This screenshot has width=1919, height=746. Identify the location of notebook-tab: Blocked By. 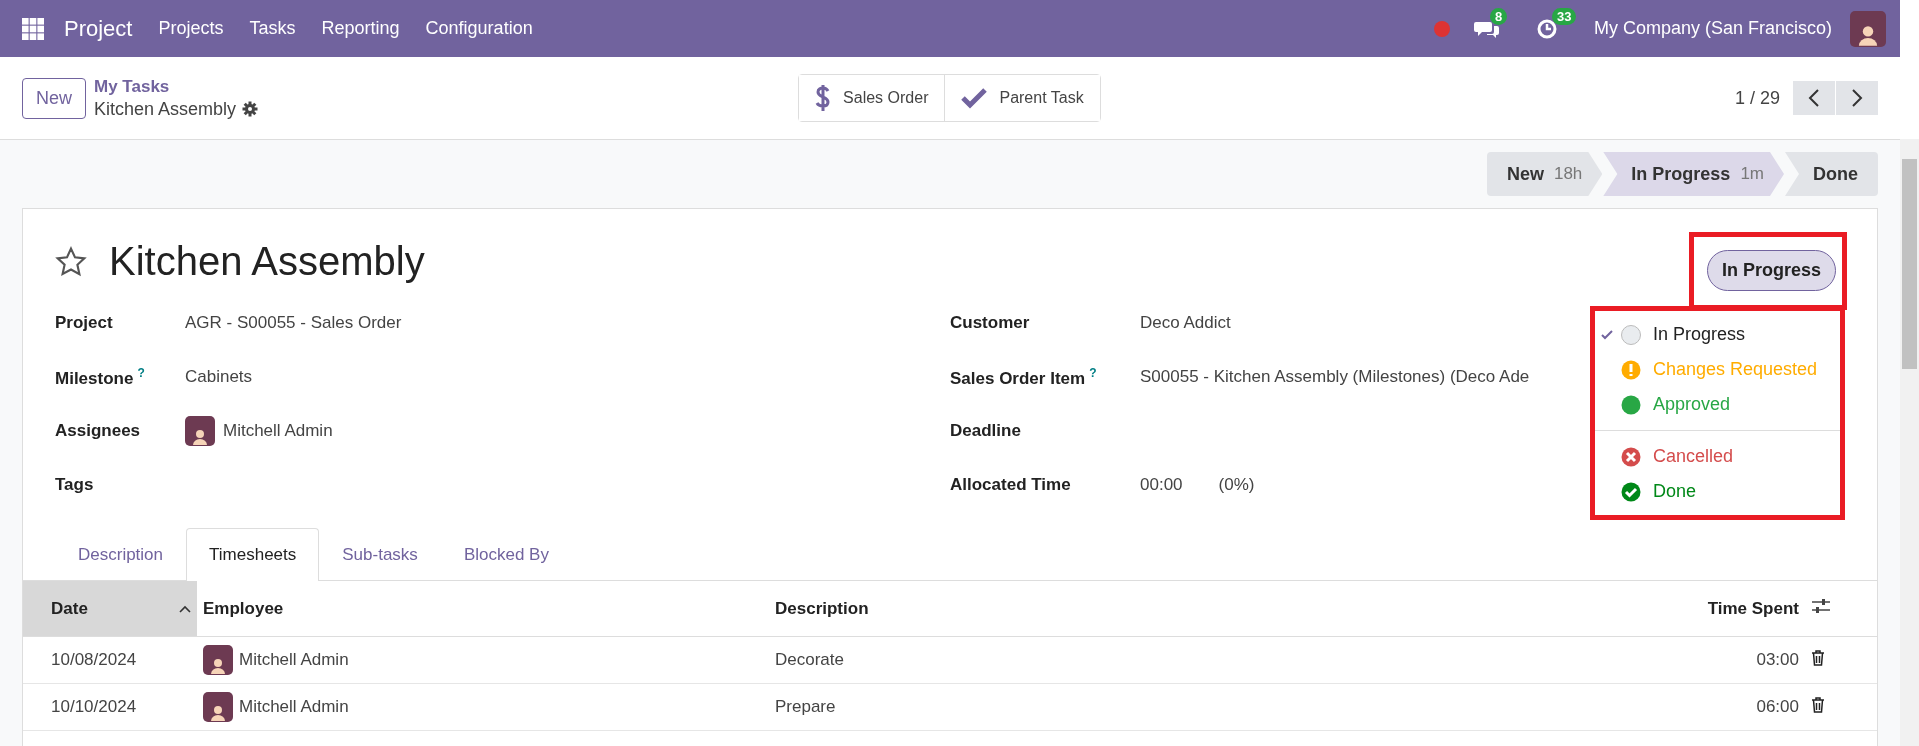
(506, 554).